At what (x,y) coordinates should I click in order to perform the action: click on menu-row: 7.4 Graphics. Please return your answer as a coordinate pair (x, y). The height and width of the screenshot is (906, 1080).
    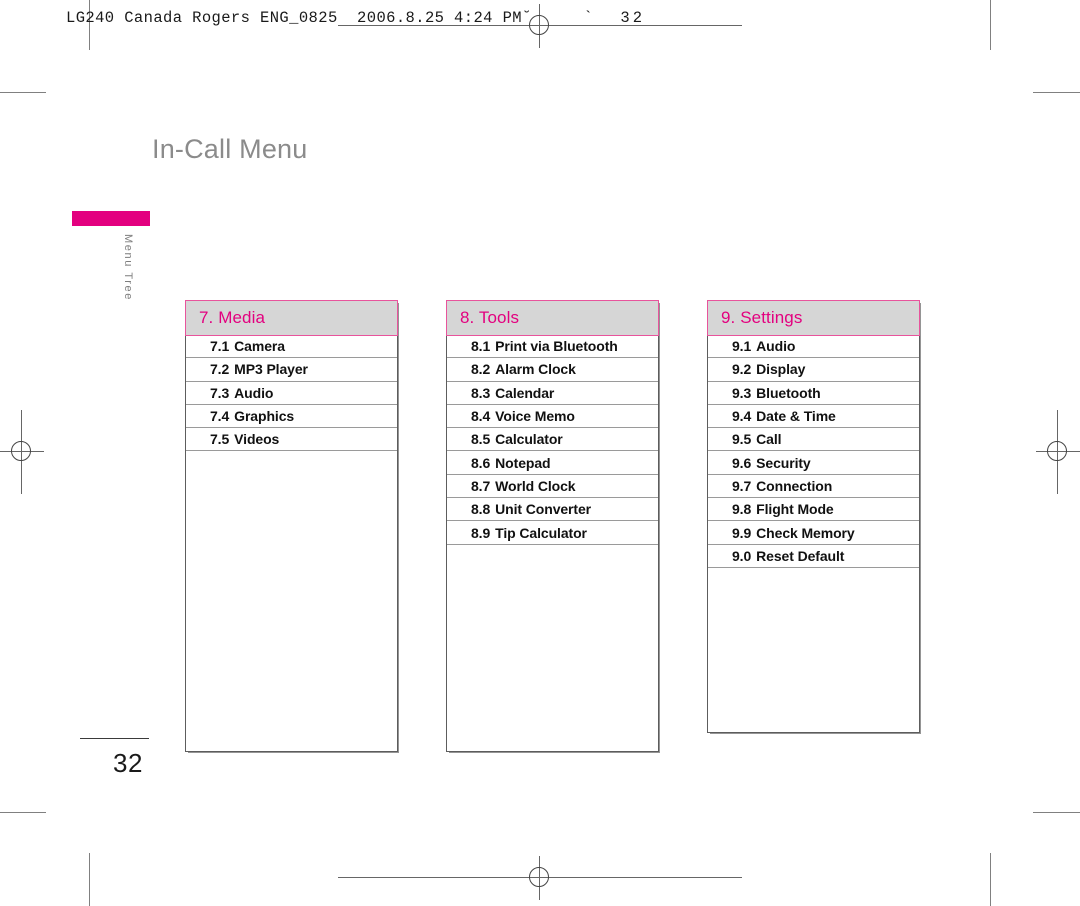
    Looking at the image, I should click on (291, 417).